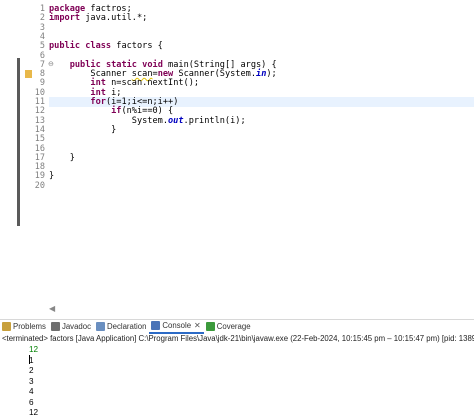 The height and width of the screenshot is (419, 474). I want to click on line-number: 20, so click(39, 185).